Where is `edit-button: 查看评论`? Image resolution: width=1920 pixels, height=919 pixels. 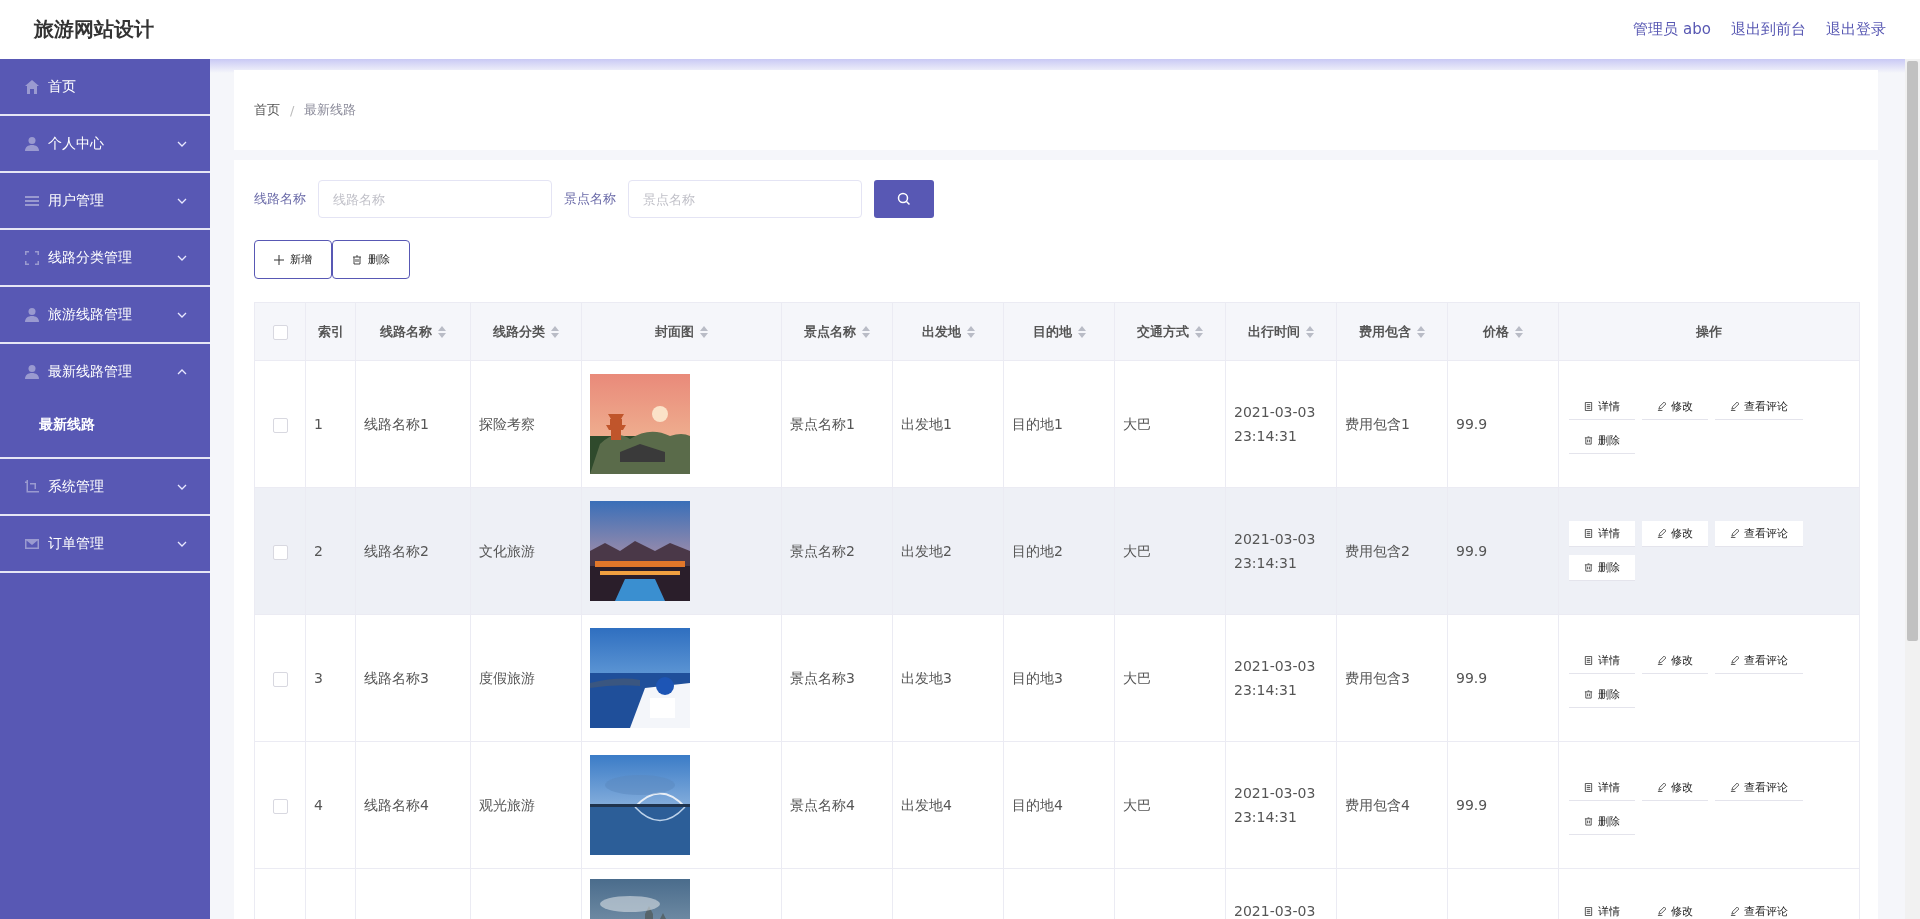 edit-button: 查看评论 is located at coordinates (1759, 534).